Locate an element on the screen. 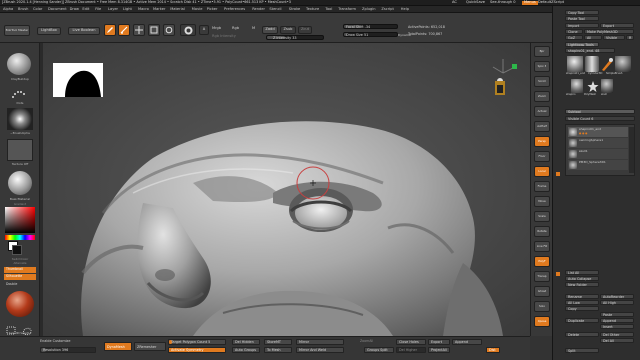 This screenshot has height=360, width=640. mrgb-toggle: Mrgb is located at coordinates (216, 28).